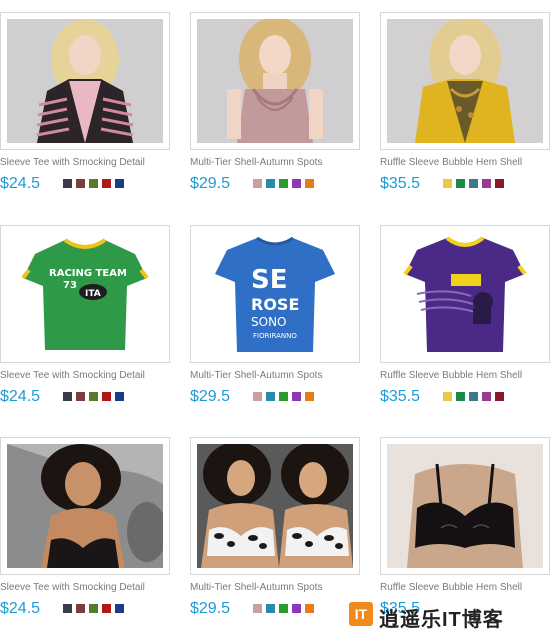 Image resolution: width=550 pixels, height=632 pixels. I want to click on site-watermark: IT 逍遥乐IT博客, so click(449, 615).